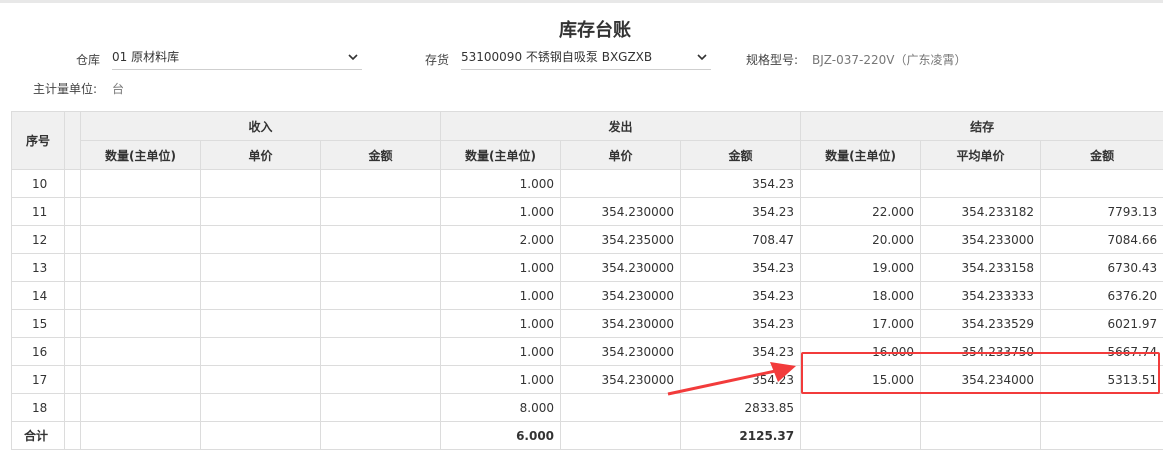  Describe the element at coordinates (501, 155) in the screenshot. I see `col-out-qty: 数量(主单位)` at that location.